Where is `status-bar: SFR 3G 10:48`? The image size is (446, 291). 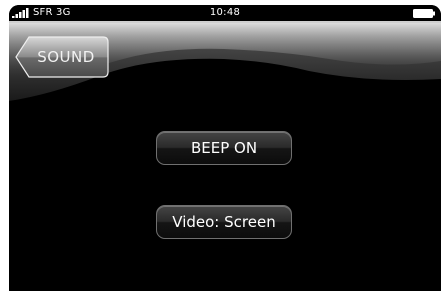 status-bar: SFR 3G 10:48 is located at coordinates (225, 13).